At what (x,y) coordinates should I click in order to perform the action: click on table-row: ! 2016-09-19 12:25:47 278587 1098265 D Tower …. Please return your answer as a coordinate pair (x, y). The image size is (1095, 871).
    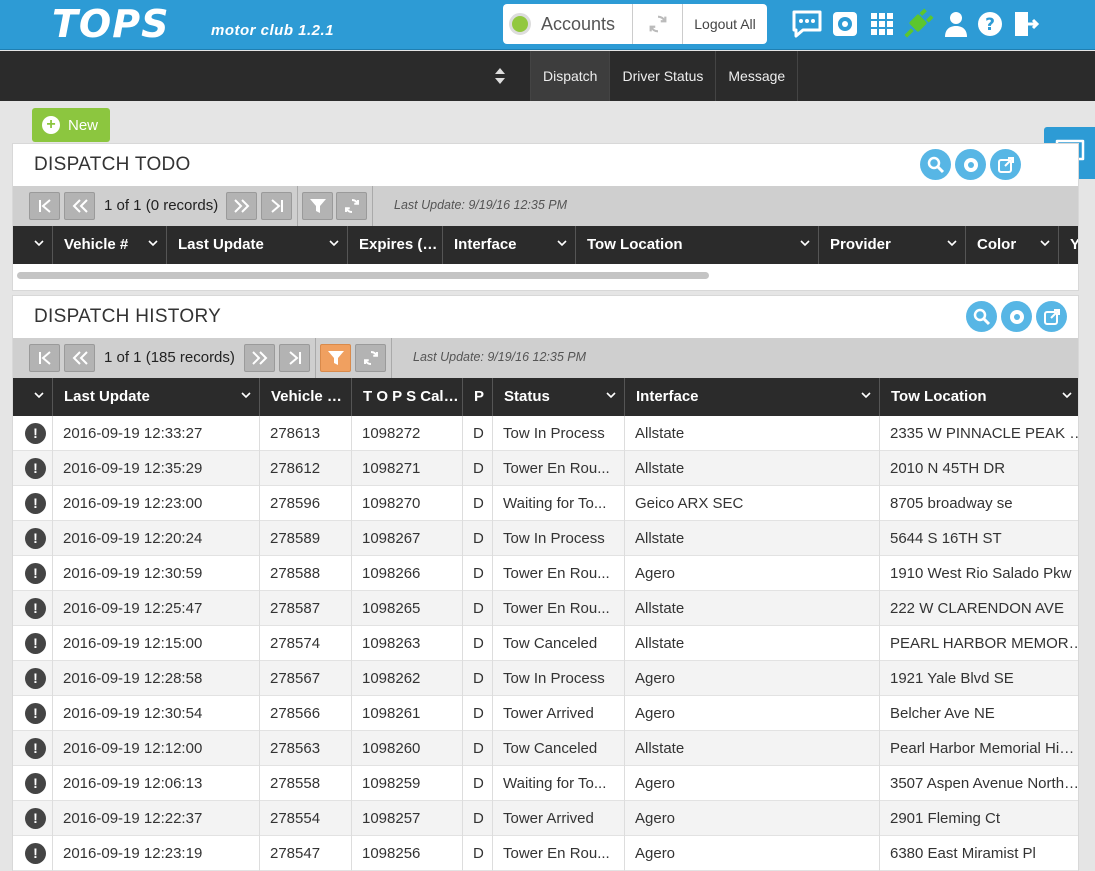
    Looking at the image, I should click on (545, 608).